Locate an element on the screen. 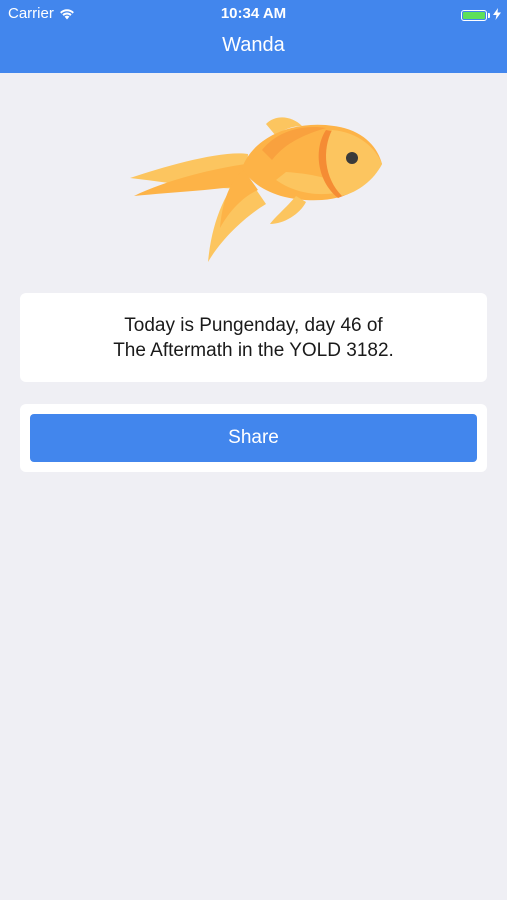 This screenshot has width=507, height=900. status-time: 10:34 AM is located at coordinates (253, 13).